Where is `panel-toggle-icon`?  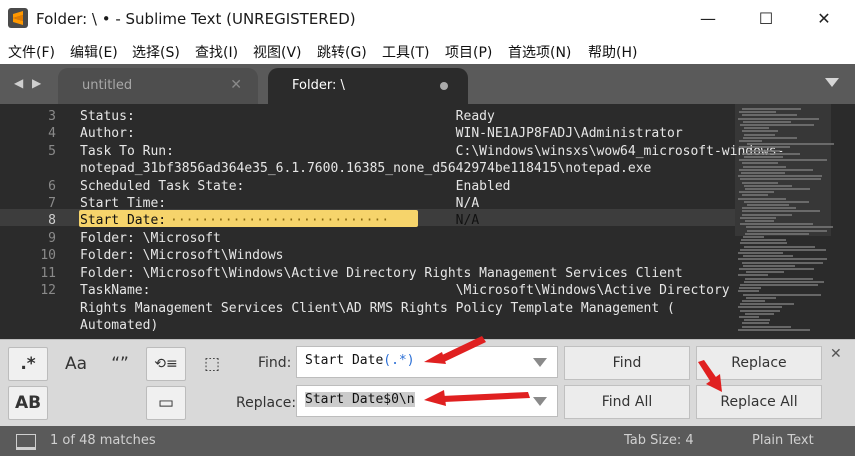 panel-toggle-icon is located at coordinates (26, 442).